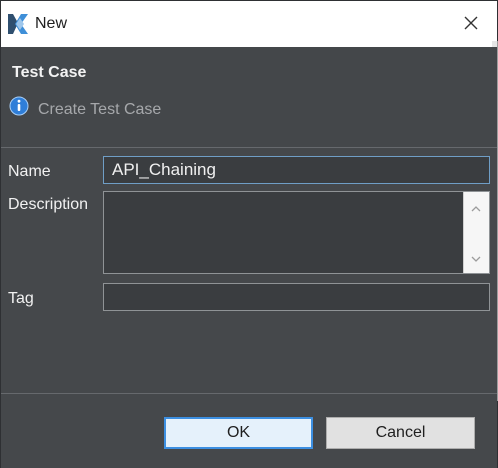 Image resolution: width=498 pixels, height=468 pixels. I want to click on tag-label: Tag, so click(21, 298).